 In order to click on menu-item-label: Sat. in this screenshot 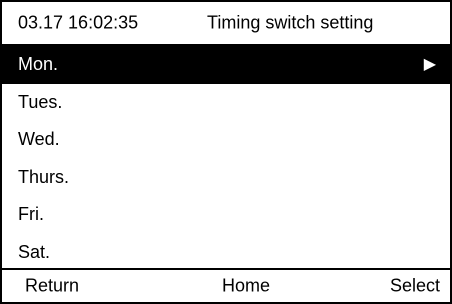, I will do `click(34, 251)`.